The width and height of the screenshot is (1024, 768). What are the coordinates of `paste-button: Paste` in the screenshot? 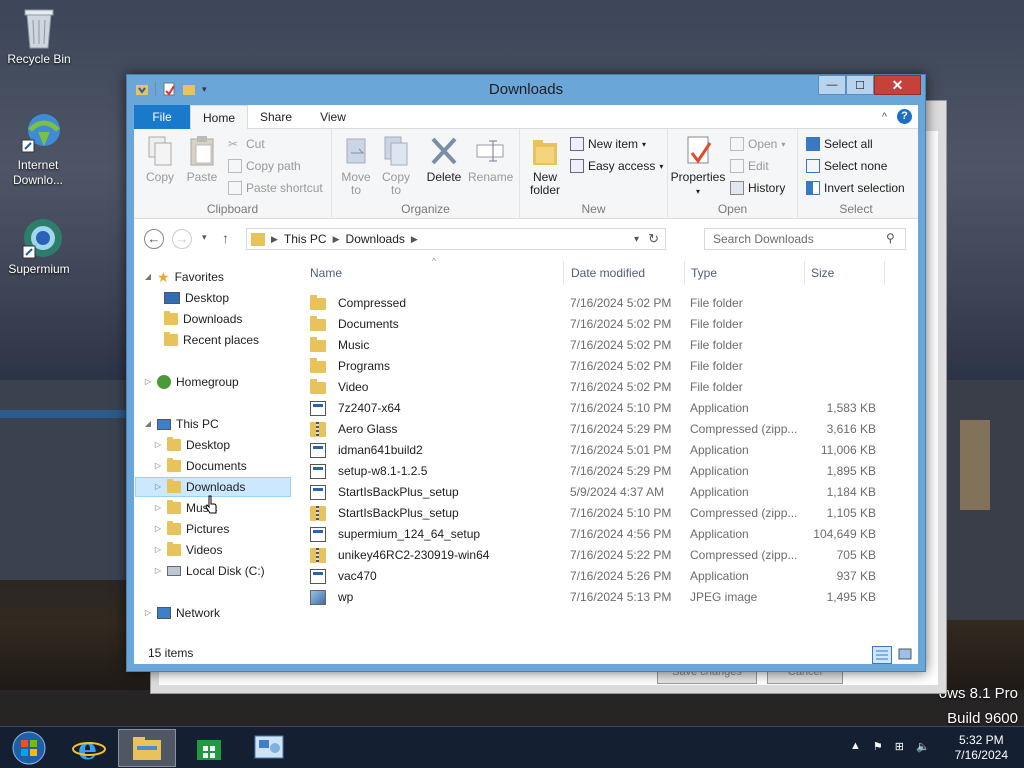 It's located at (202, 159).